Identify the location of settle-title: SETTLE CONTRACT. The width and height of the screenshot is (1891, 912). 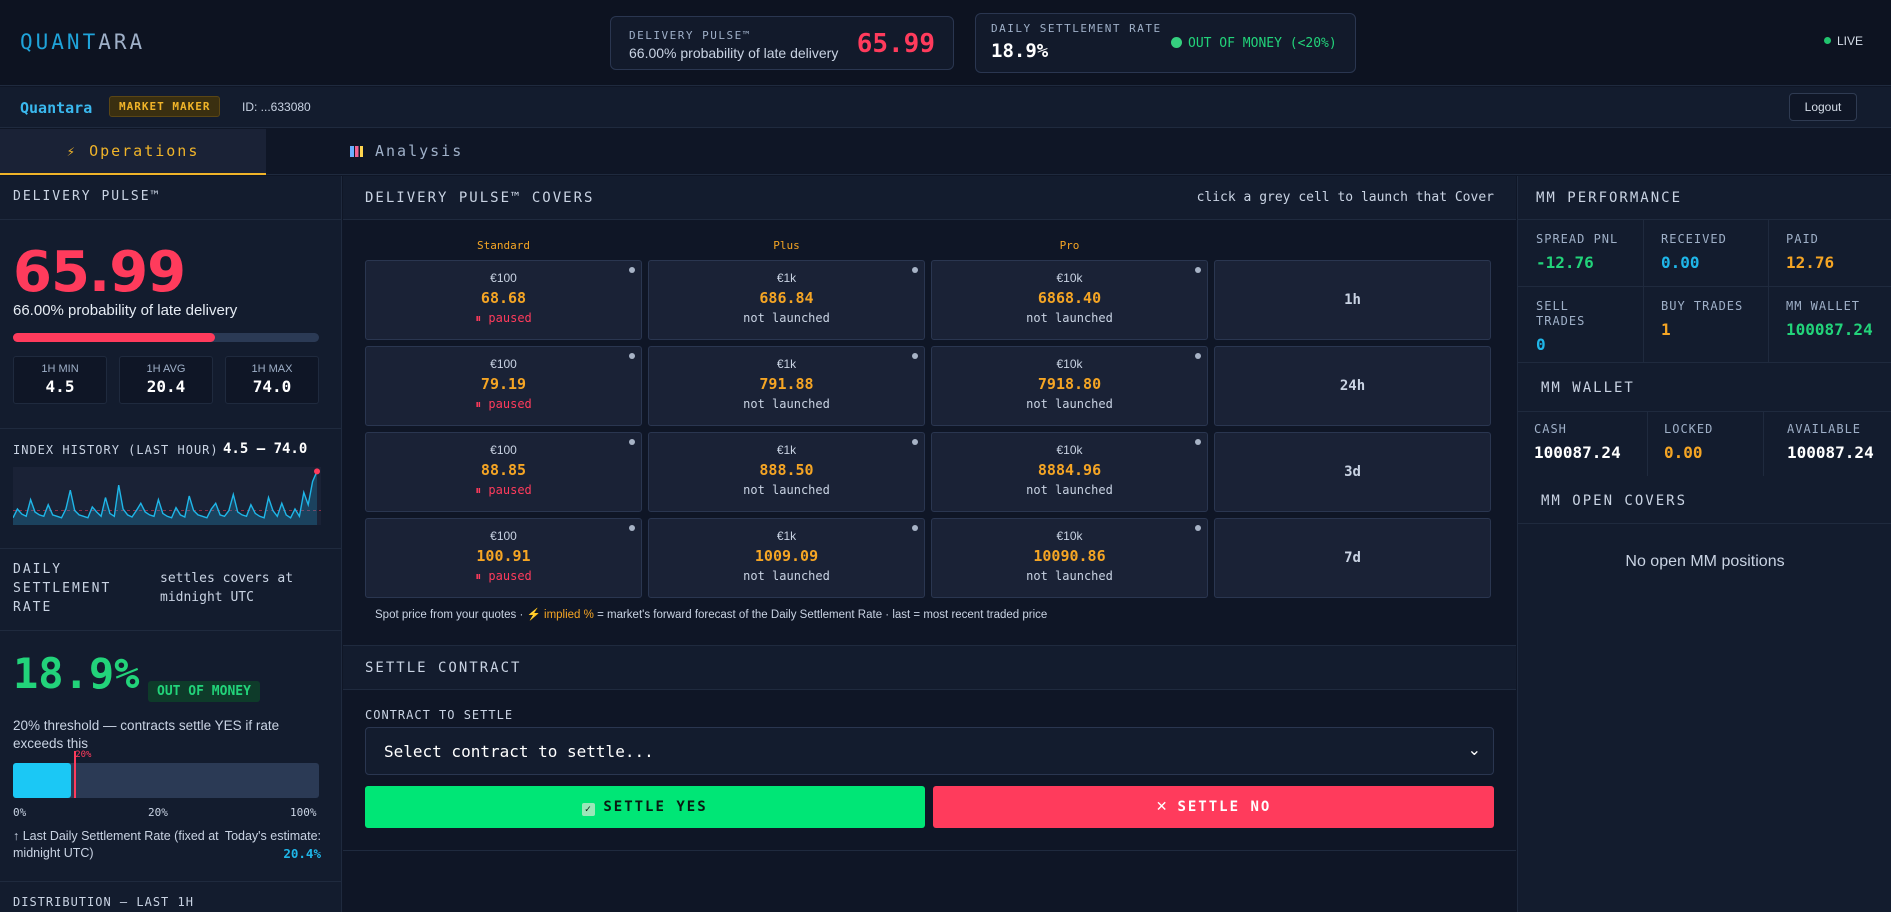
(443, 668).